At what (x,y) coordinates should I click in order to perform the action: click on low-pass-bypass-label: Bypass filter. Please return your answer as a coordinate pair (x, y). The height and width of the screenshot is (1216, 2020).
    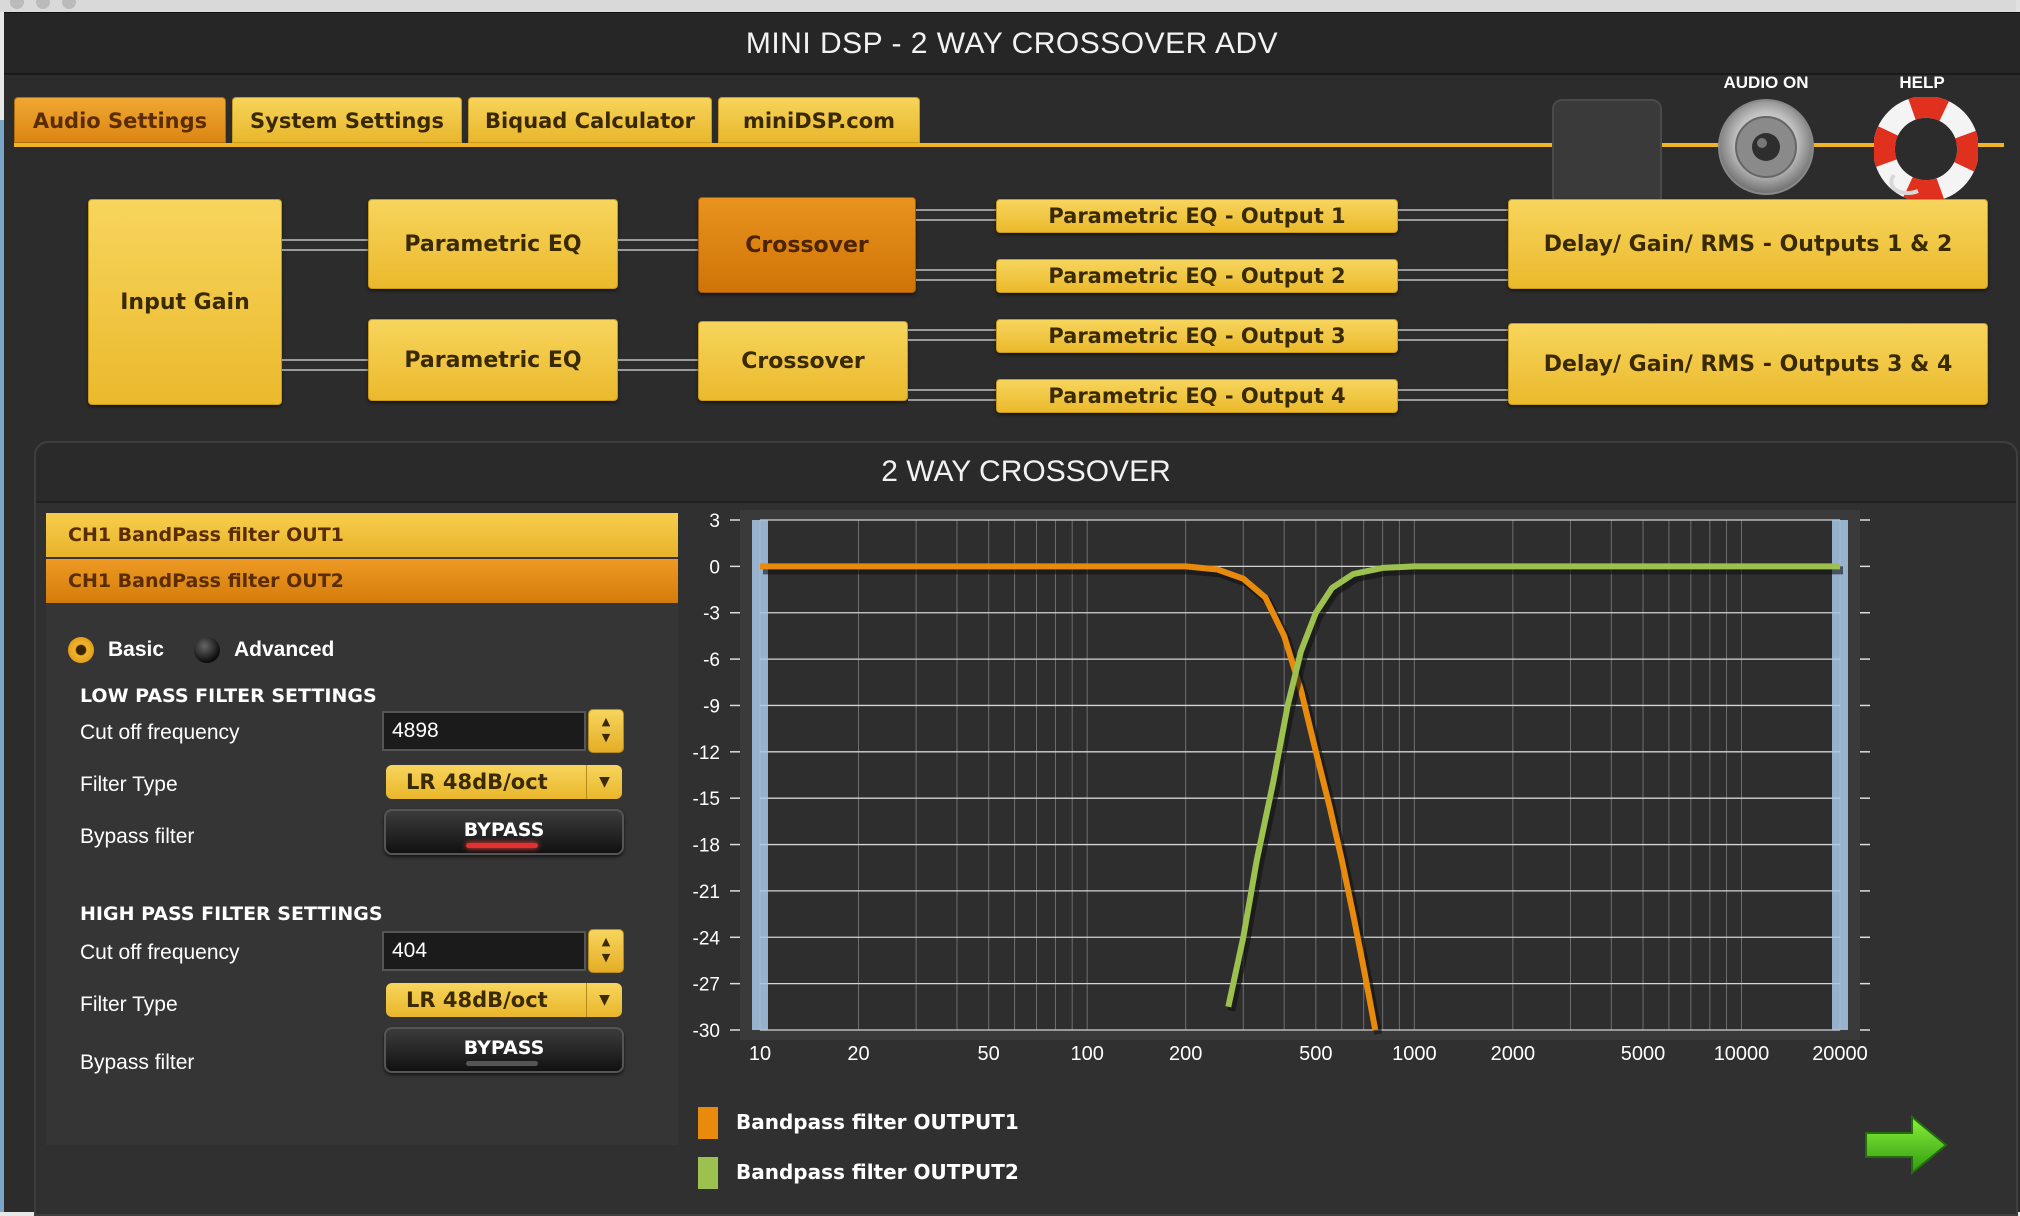
    Looking at the image, I should click on (137, 836).